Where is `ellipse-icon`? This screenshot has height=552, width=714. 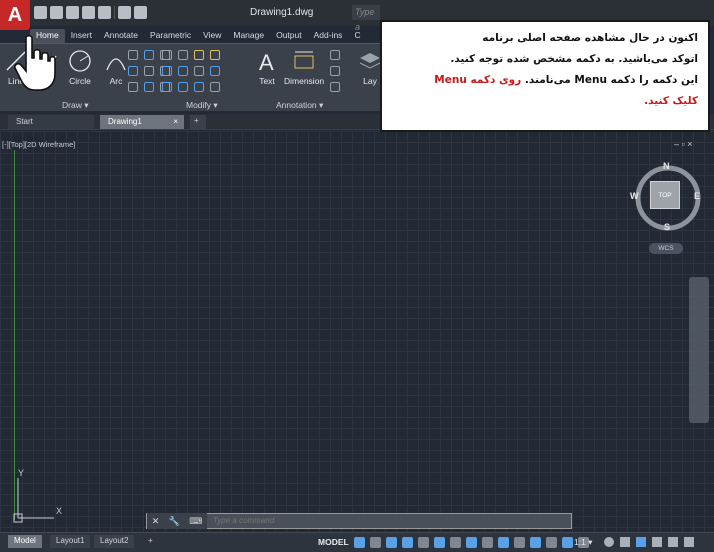
ellipse-icon is located at coordinates (133, 71).